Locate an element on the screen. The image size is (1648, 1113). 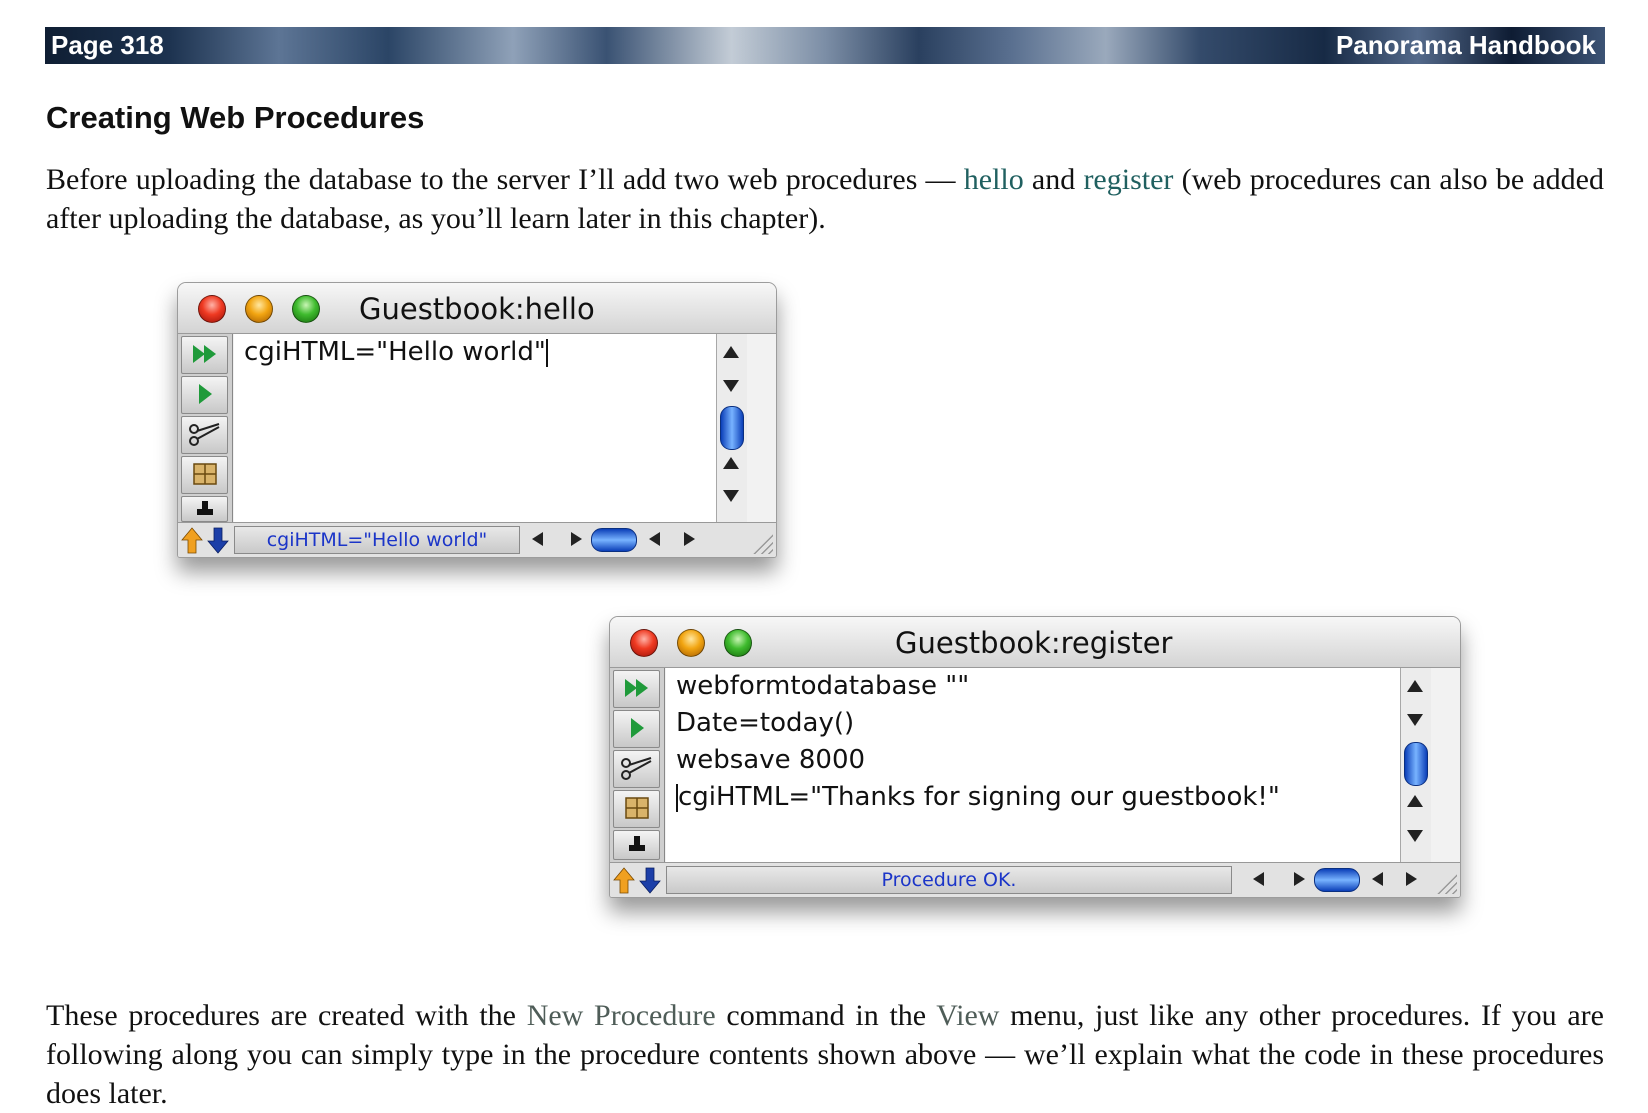
window-title: Guestbook:hello is located at coordinates (477, 309).